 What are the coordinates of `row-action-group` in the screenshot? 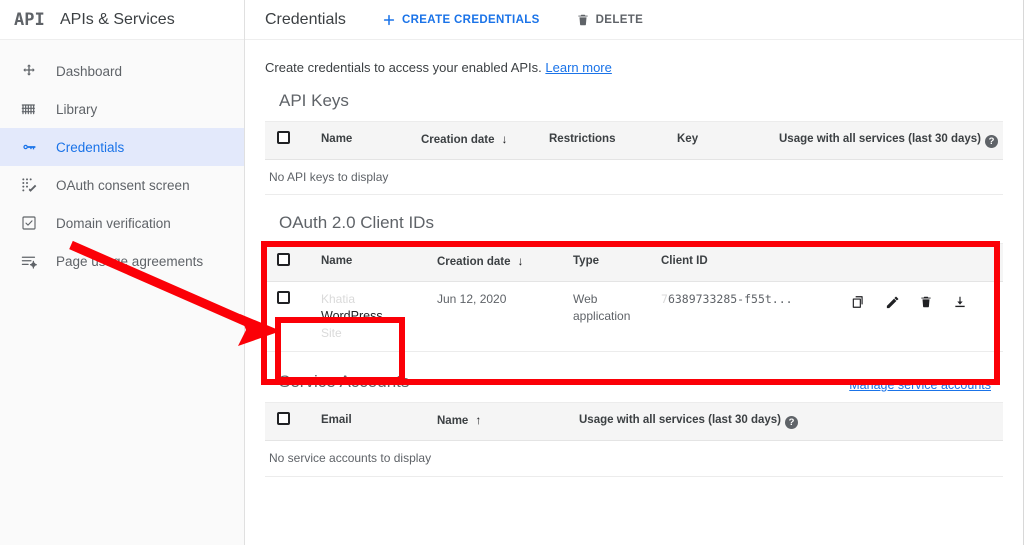 It's located at (920, 302).